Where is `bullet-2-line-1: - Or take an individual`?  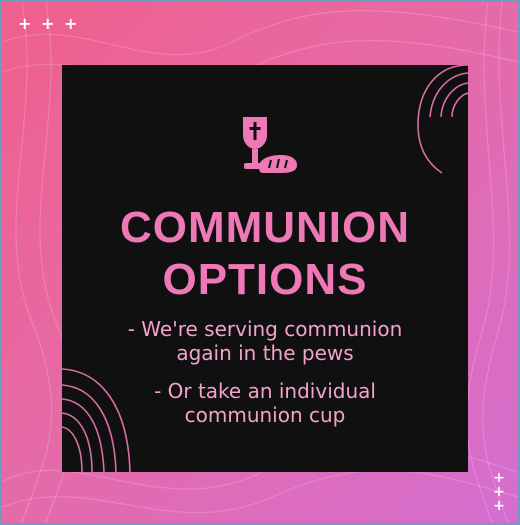 bullet-2-line-1: - Or take an individual is located at coordinates (265, 391).